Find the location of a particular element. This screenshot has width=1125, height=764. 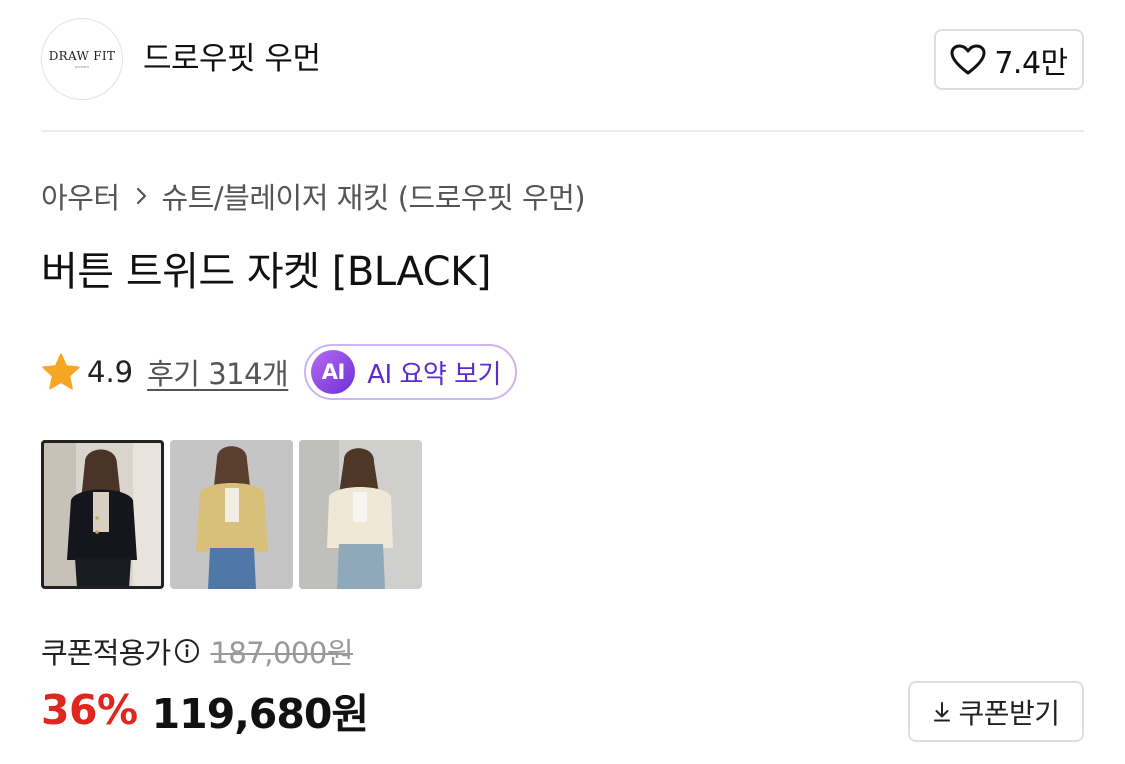

coupon-price-label: 쿠폰적용가 is located at coordinates (106, 653).